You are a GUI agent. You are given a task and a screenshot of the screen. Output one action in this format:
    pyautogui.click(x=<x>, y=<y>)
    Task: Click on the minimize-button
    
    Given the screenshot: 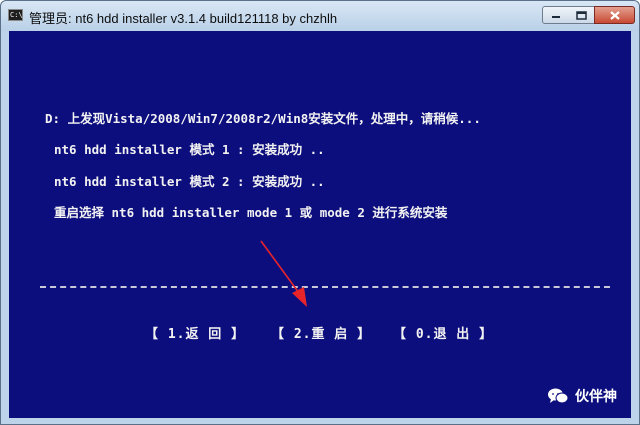 What is the action you would take?
    pyautogui.click(x=555, y=15)
    